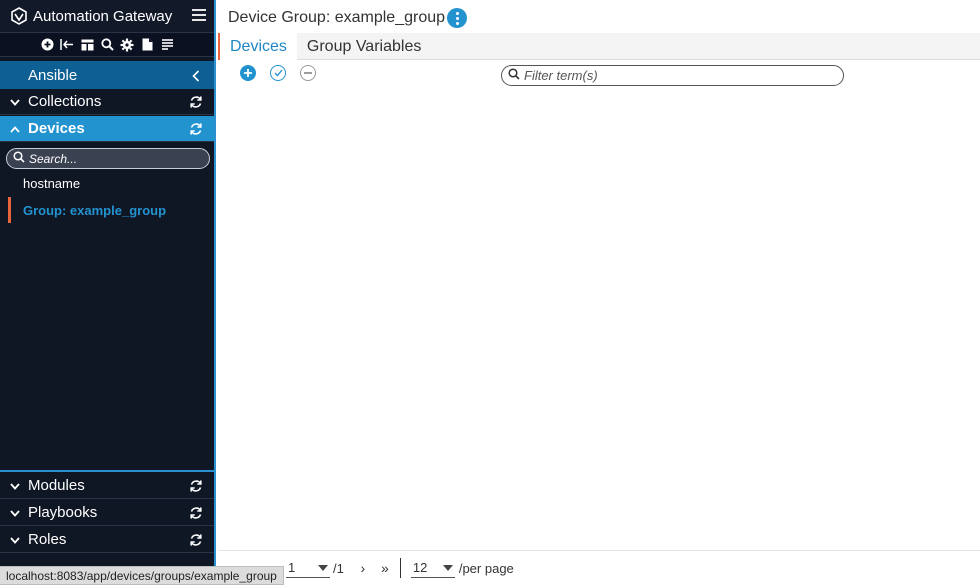  Describe the element at coordinates (599, 46) in the screenshot. I see `tab-bar: Devices Group Variables` at that location.